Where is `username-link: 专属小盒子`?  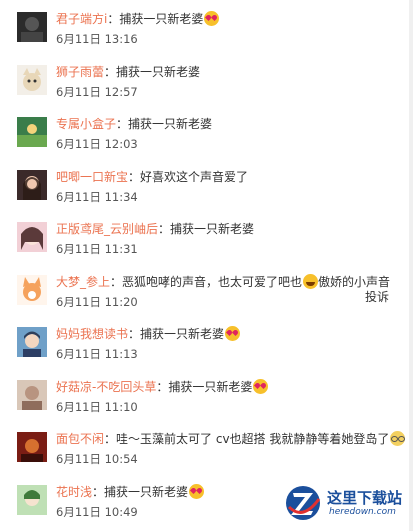 username-link: 专属小盒子 is located at coordinates (86, 124).